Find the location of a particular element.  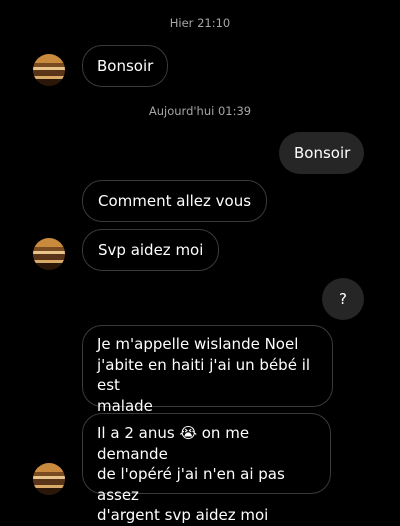

message-text: ? is located at coordinates (343, 299).